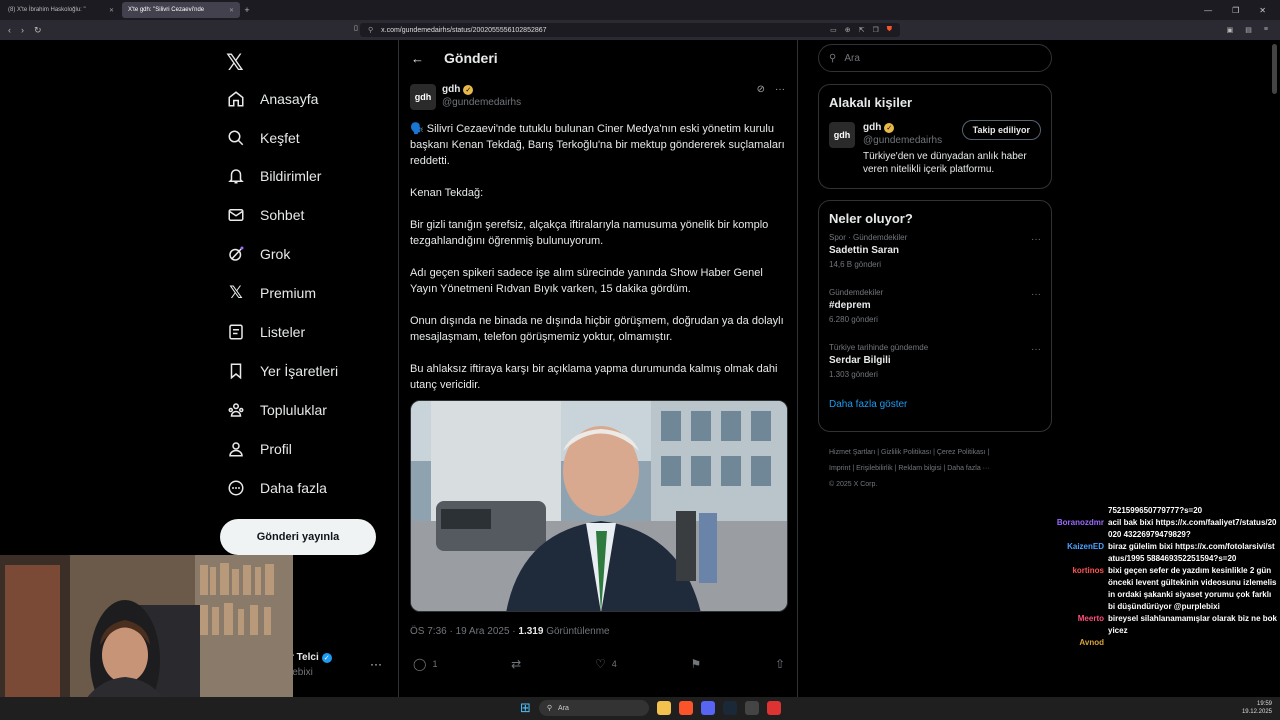 This screenshot has height=720, width=1280. What do you see at coordinates (22, 30) in the screenshot?
I see `forward-icon: ›` at bounding box center [22, 30].